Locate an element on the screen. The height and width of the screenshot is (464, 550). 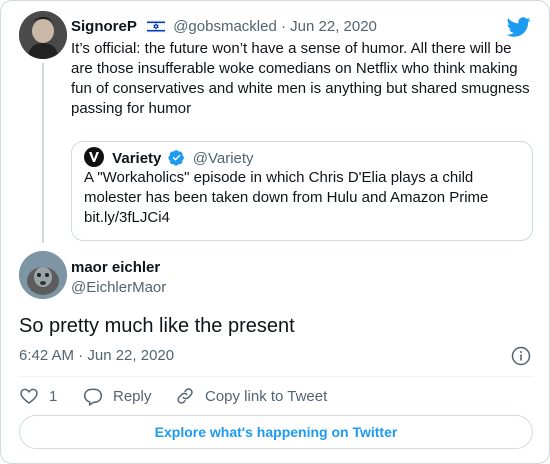
main-tweet-timestamp: 6:42 AM · Jun 22, 2020 is located at coordinates (96, 356).